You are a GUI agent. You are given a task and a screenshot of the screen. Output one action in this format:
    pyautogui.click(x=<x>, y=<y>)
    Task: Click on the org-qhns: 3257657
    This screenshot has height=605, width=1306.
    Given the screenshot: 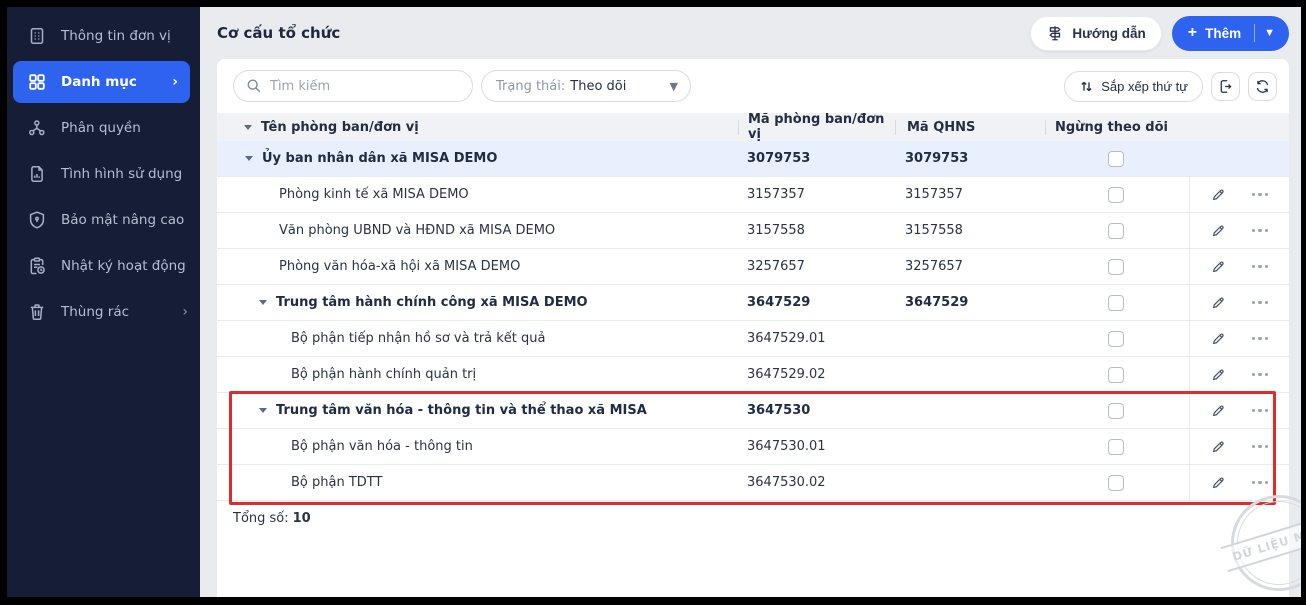 What is the action you would take?
    pyautogui.click(x=934, y=266)
    